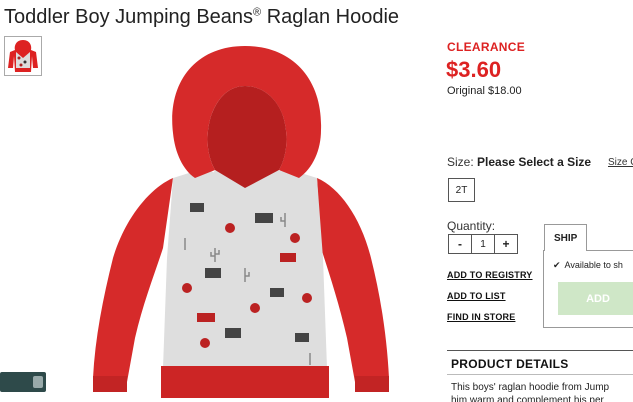 Image resolution: width=633 pixels, height=402 pixels. What do you see at coordinates (460, 244) in the screenshot?
I see `quantity-decrement-button: -` at bounding box center [460, 244].